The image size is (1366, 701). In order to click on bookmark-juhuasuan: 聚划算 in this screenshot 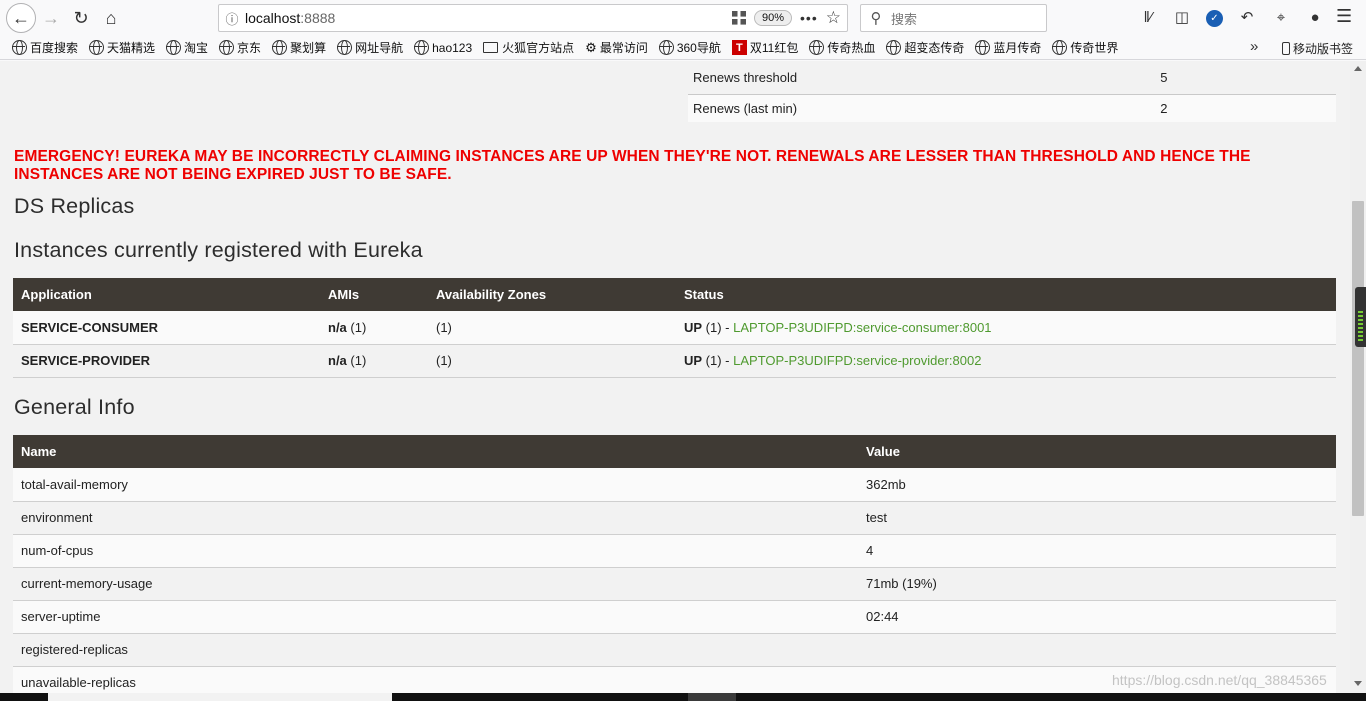, I will do `click(299, 47)`.